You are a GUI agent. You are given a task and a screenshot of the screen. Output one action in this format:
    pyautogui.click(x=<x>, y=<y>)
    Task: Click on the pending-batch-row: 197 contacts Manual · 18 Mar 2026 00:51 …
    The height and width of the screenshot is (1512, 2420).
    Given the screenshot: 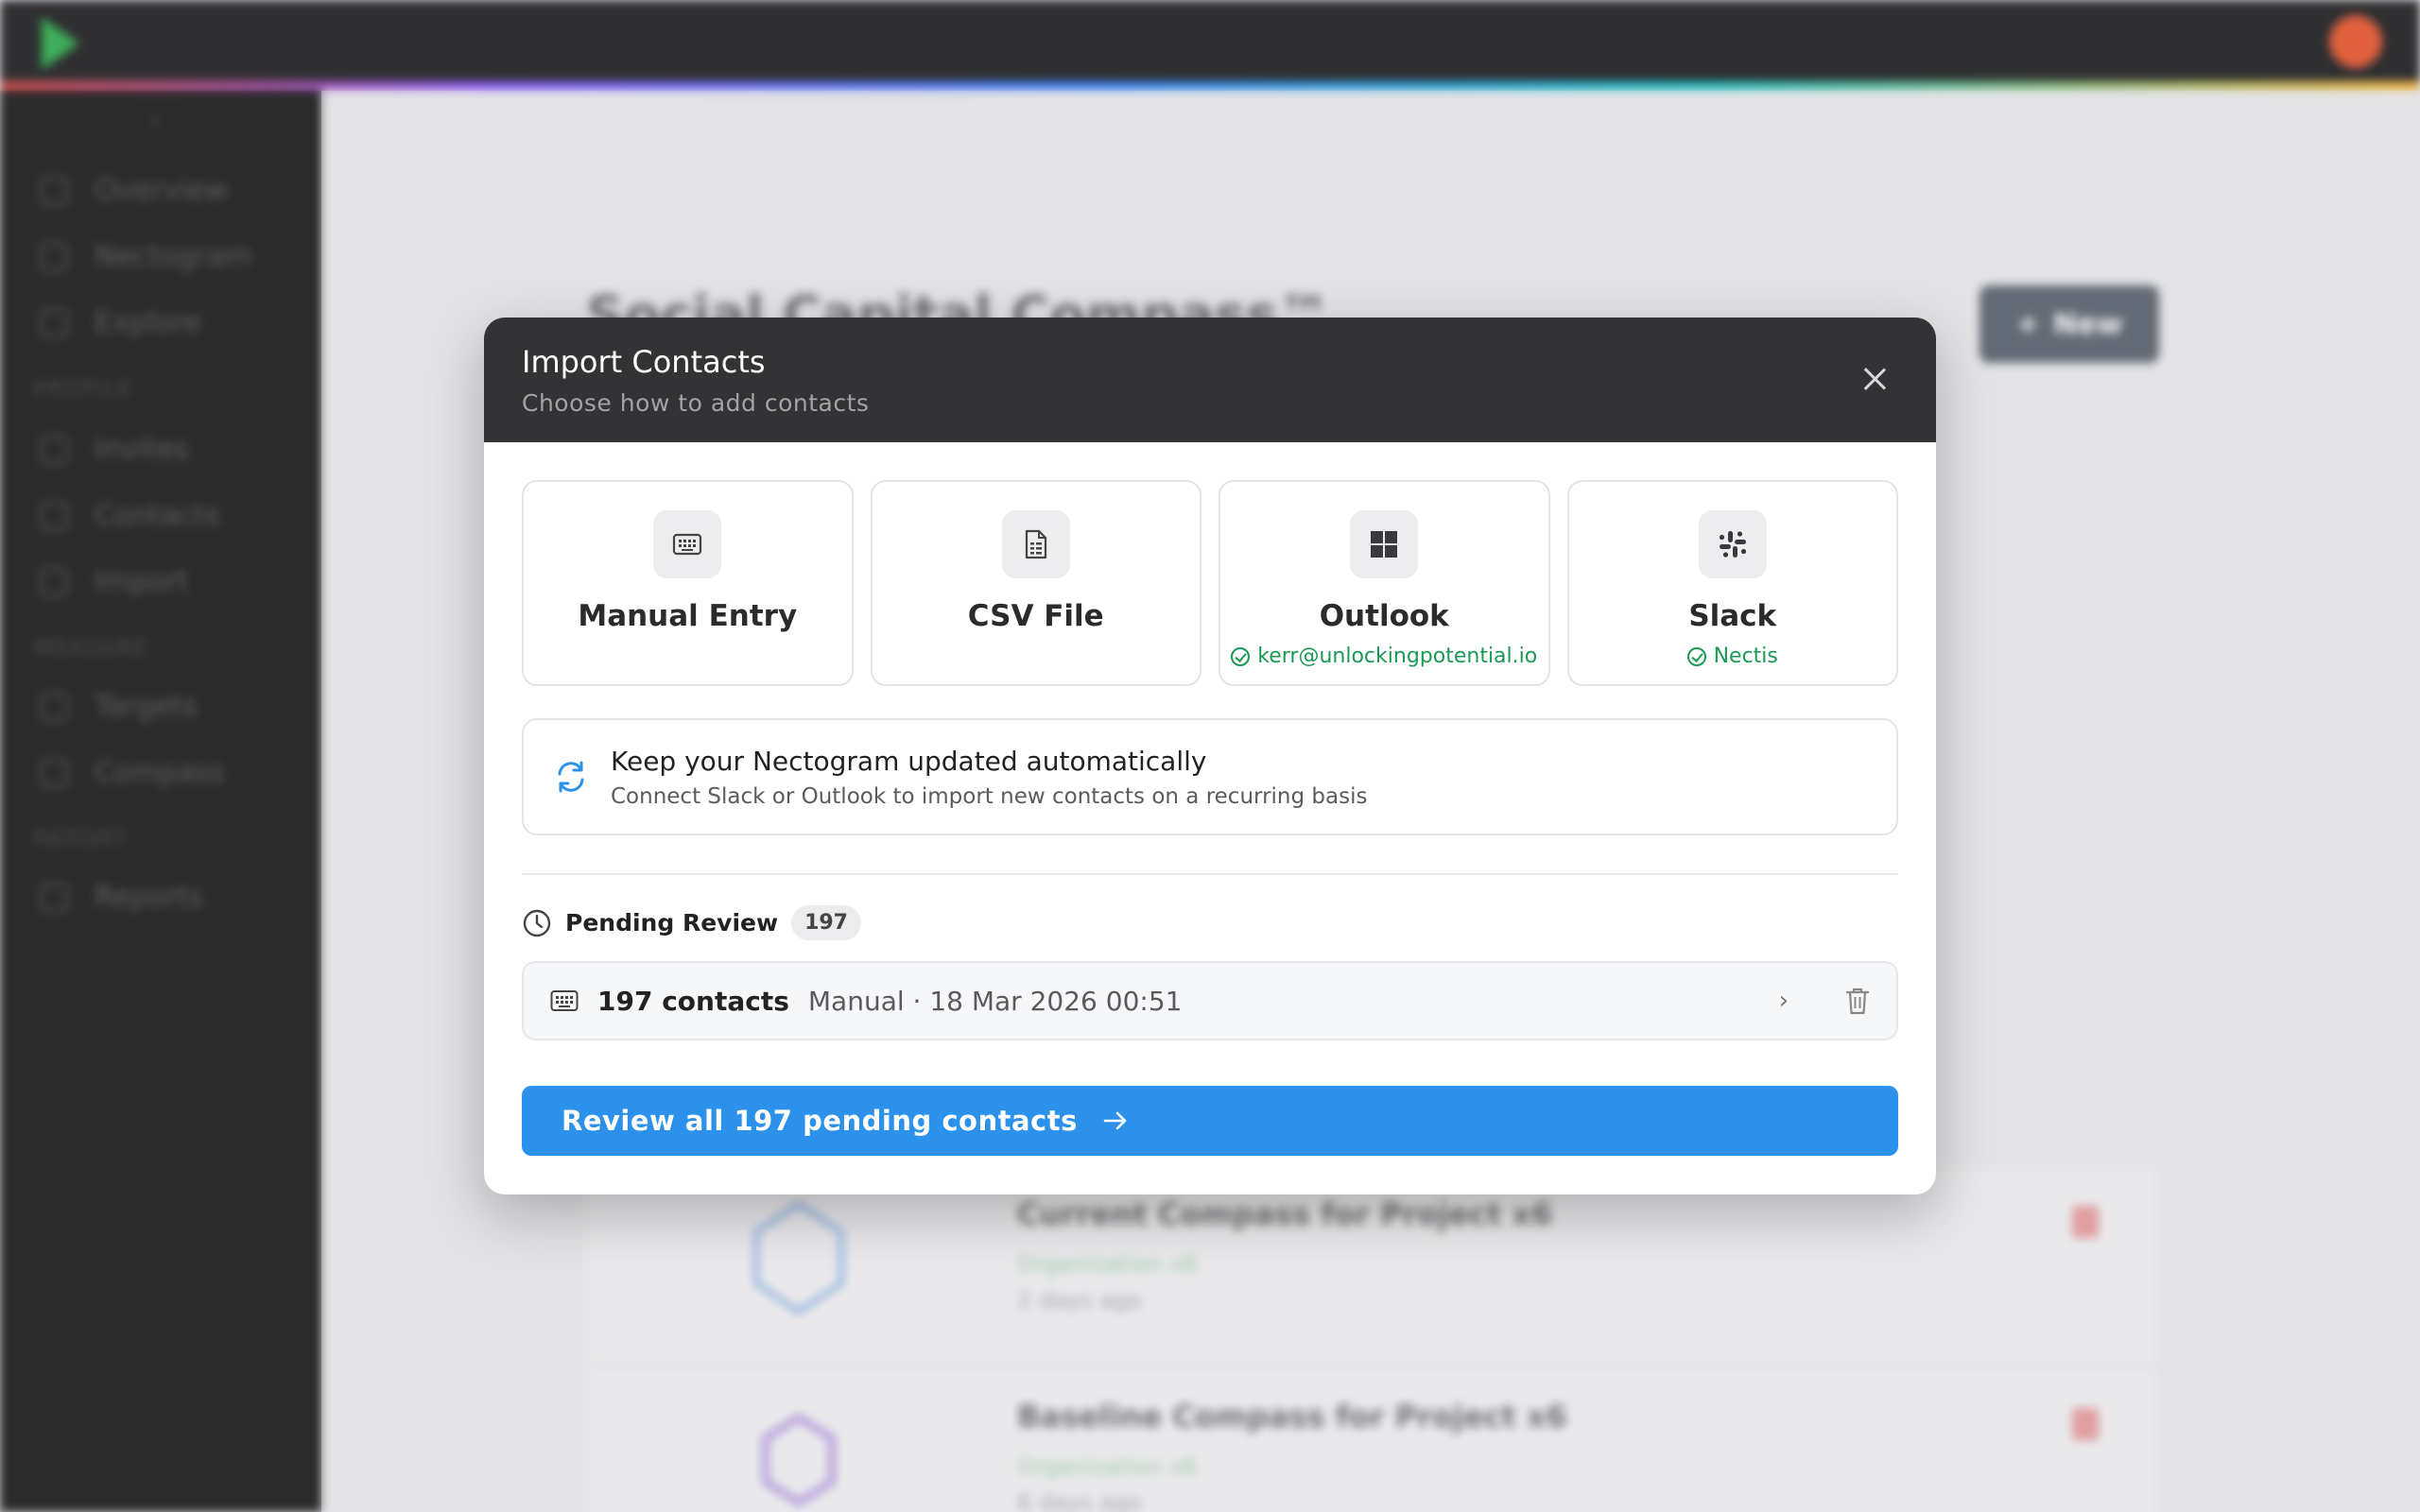 What is the action you would take?
    pyautogui.click(x=1210, y=1000)
    